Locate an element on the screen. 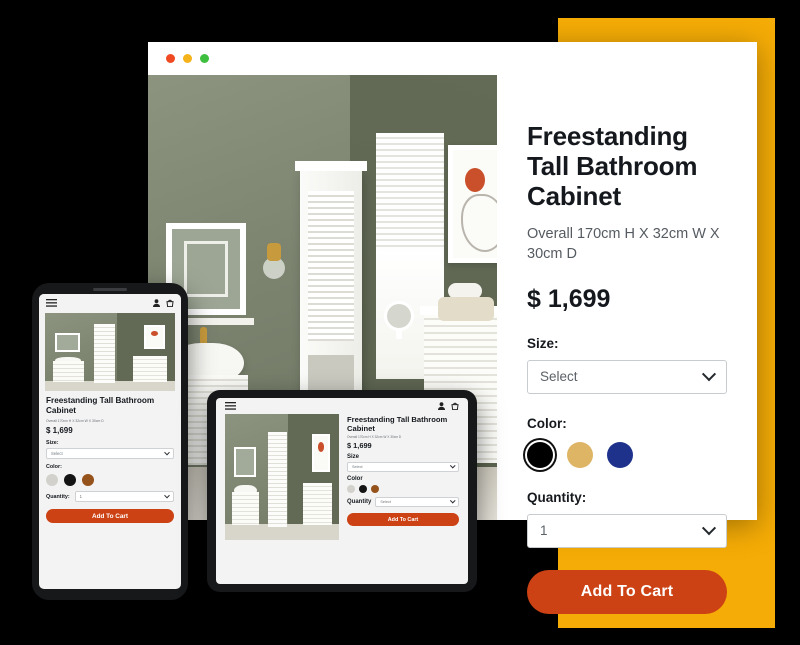  mobile-product-photo is located at coordinates (110, 352).